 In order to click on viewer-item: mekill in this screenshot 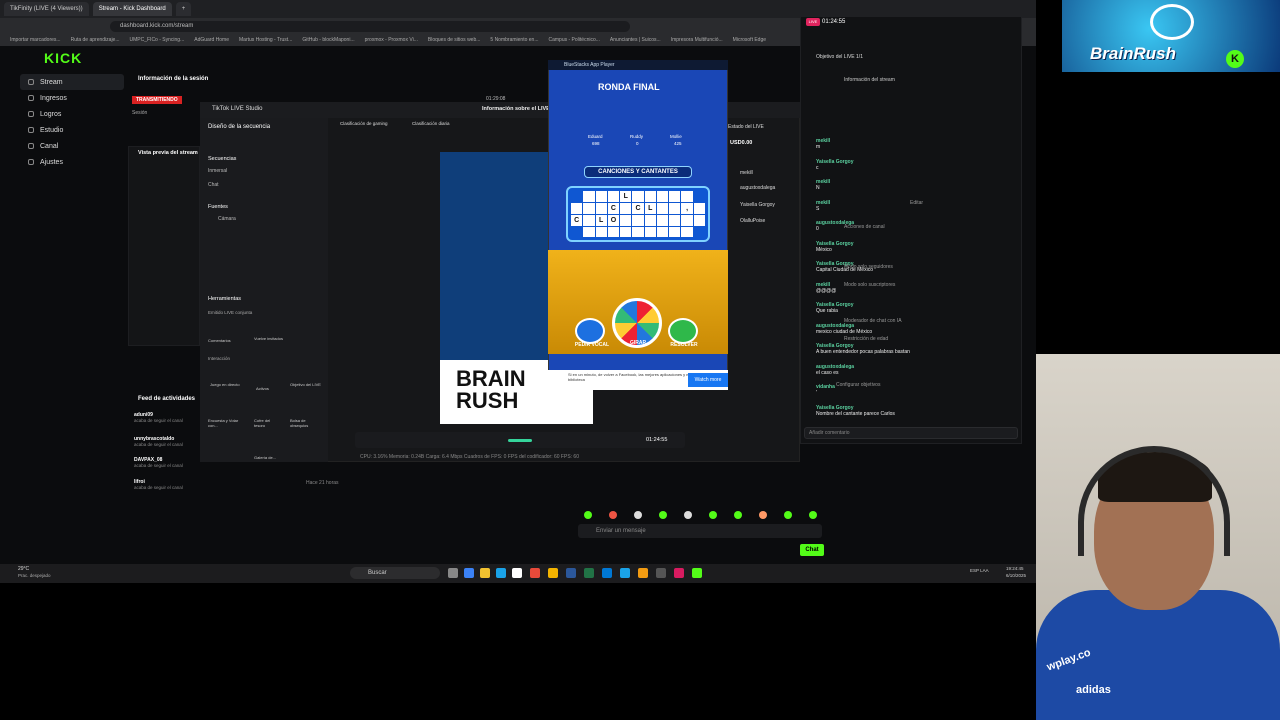, I will do `click(746, 173)`.